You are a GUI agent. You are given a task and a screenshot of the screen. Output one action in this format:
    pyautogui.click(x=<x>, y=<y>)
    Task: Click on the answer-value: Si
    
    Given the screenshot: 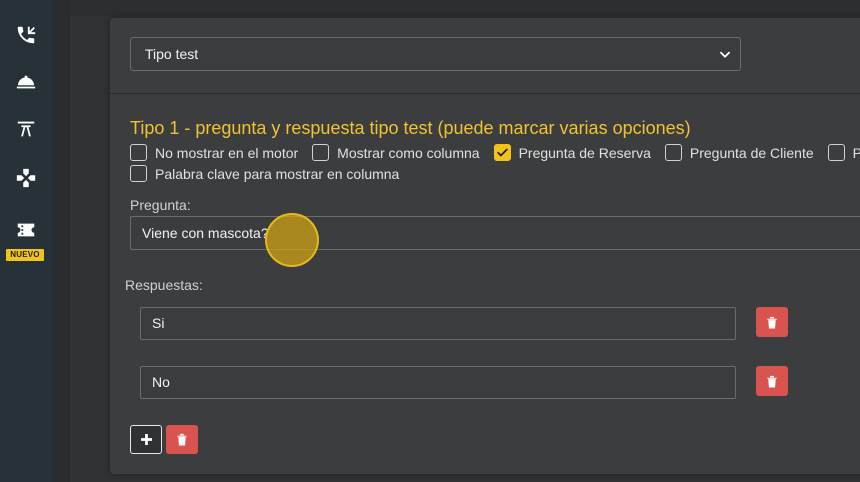 What is the action you would take?
    pyautogui.click(x=158, y=323)
    